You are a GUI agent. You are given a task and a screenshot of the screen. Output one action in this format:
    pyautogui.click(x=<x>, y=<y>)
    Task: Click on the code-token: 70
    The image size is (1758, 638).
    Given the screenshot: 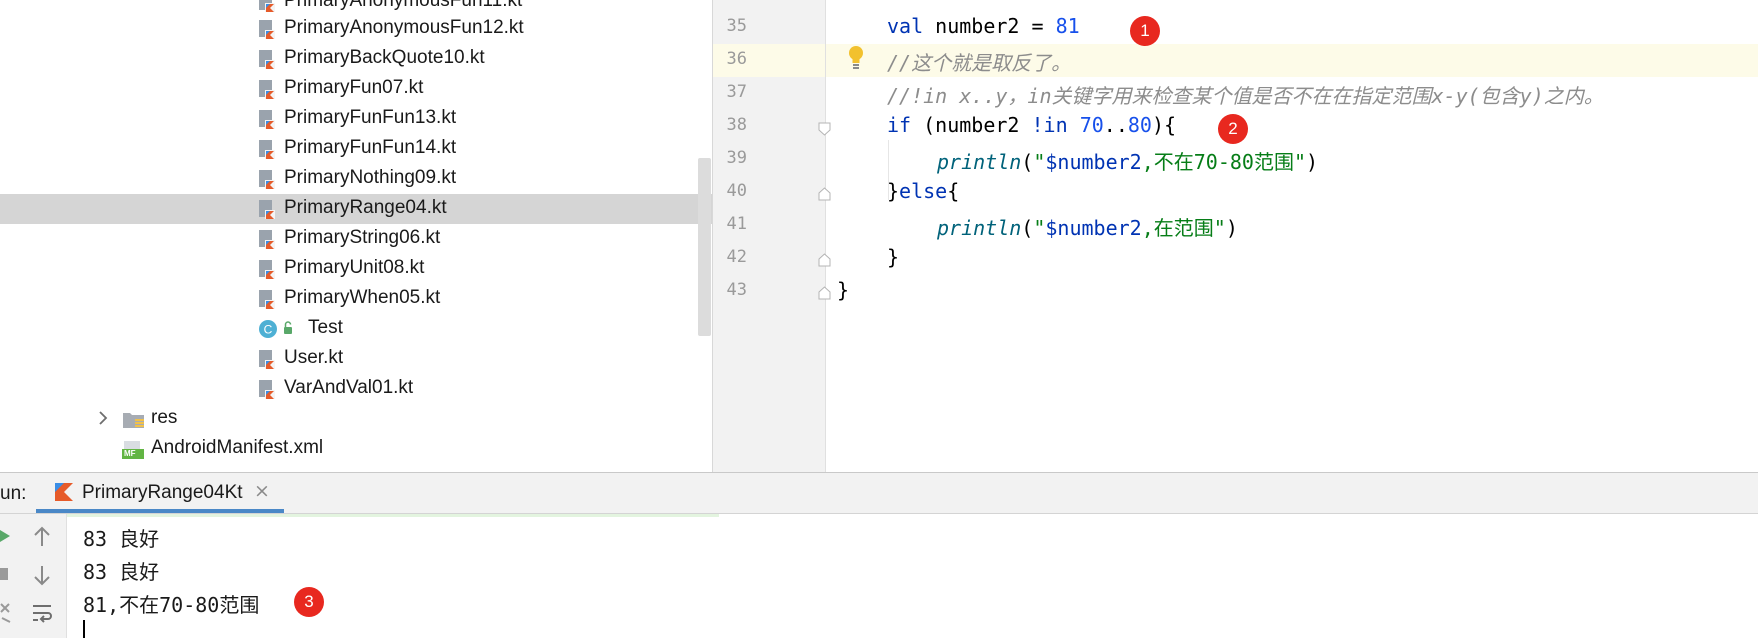 What is the action you would take?
    pyautogui.click(x=1091, y=125)
    